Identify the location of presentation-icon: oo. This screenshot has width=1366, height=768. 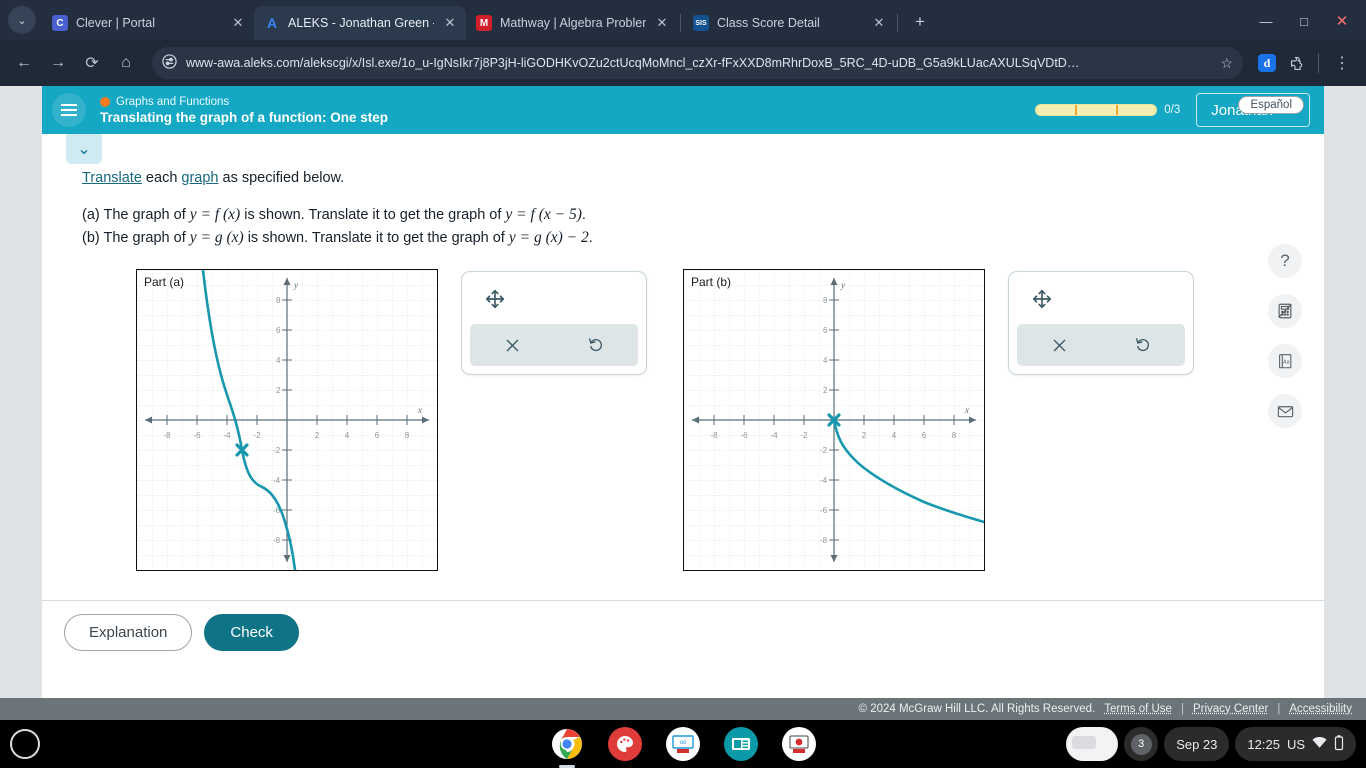
(683, 744).